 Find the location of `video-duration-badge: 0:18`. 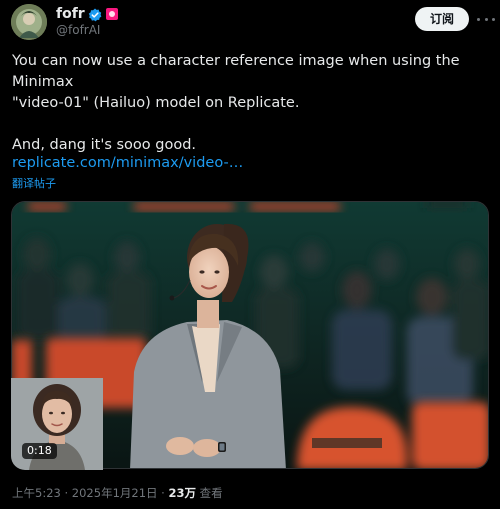

video-duration-badge: 0:18 is located at coordinates (39, 451).